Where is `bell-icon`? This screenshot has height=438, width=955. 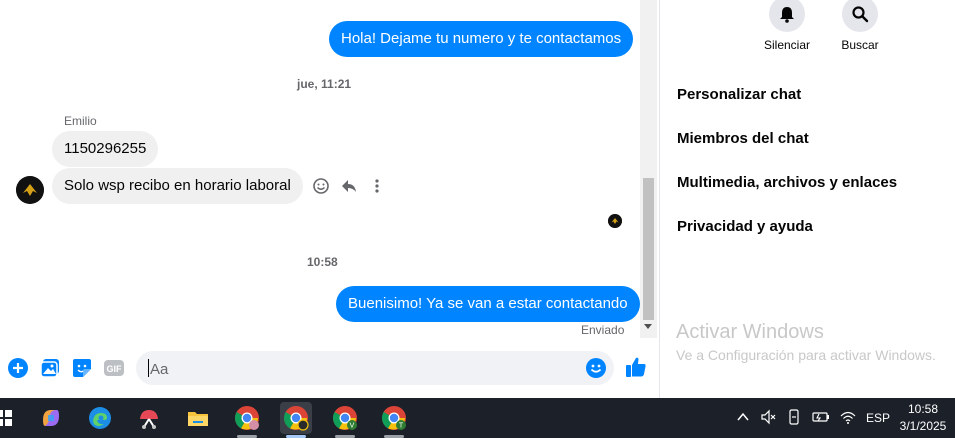 bell-icon is located at coordinates (787, 16).